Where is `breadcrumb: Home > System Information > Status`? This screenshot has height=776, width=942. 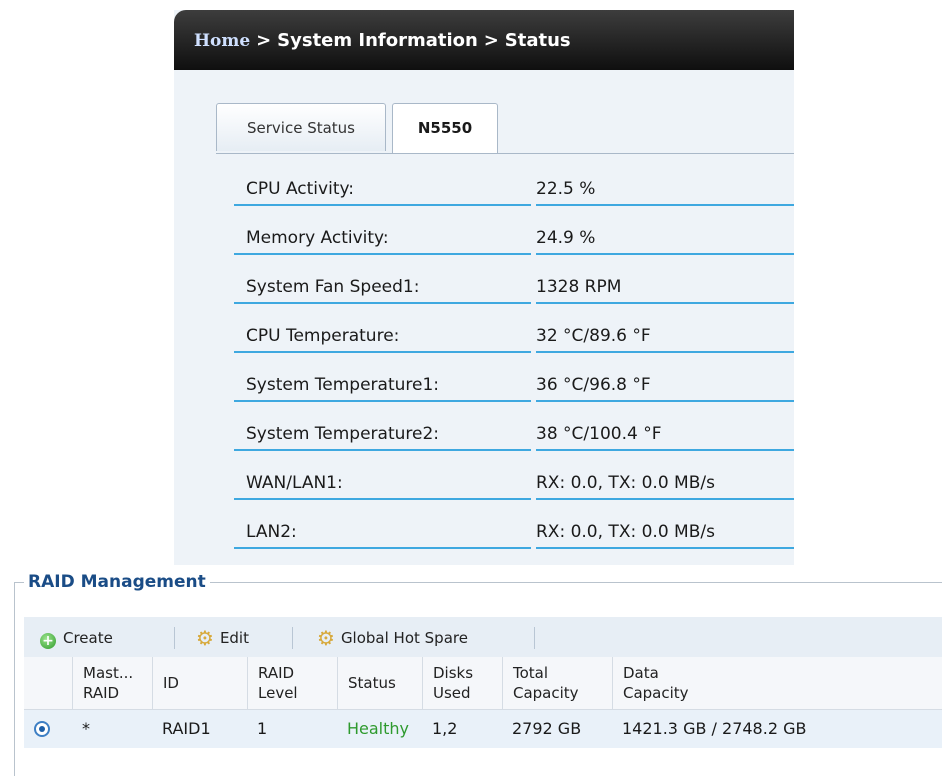 breadcrumb: Home > System Information > Status is located at coordinates (484, 40).